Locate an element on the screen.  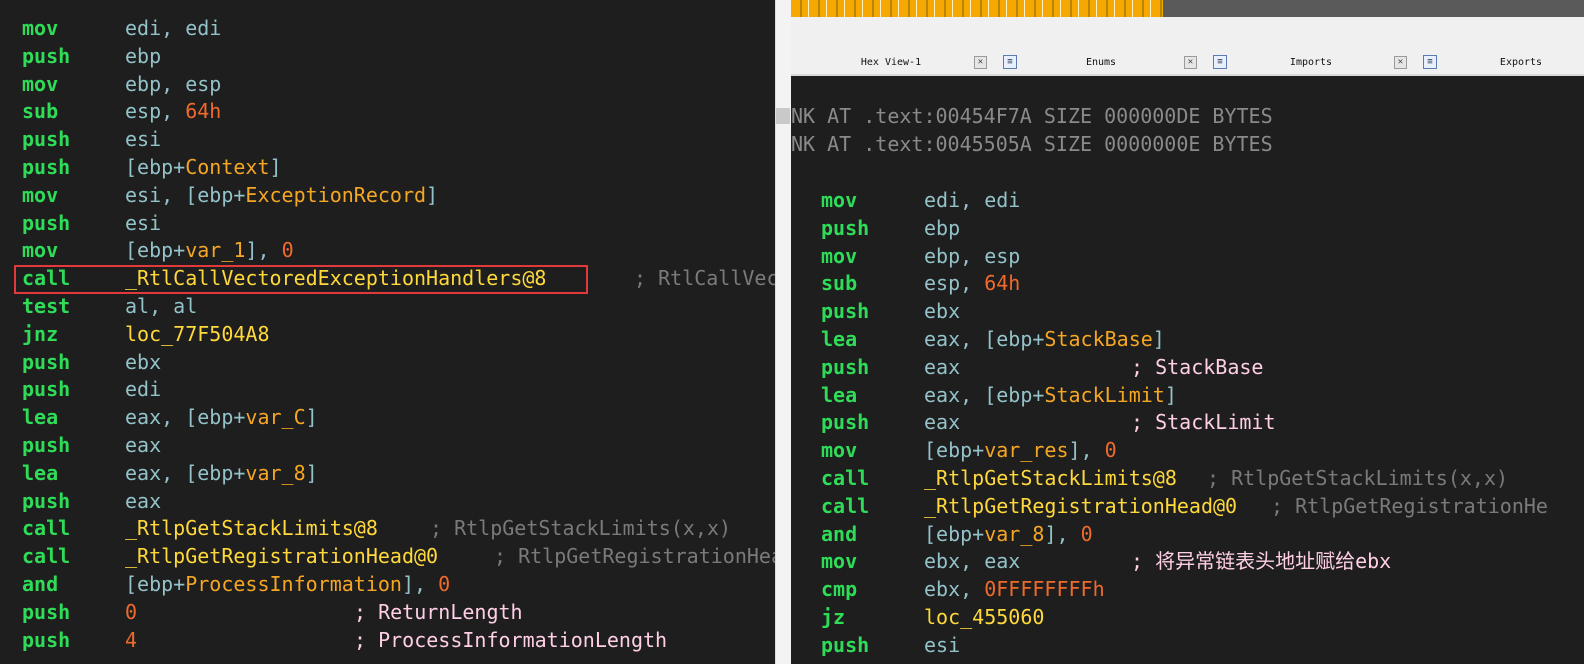
highlighted-call-box is located at coordinates (301, 279).